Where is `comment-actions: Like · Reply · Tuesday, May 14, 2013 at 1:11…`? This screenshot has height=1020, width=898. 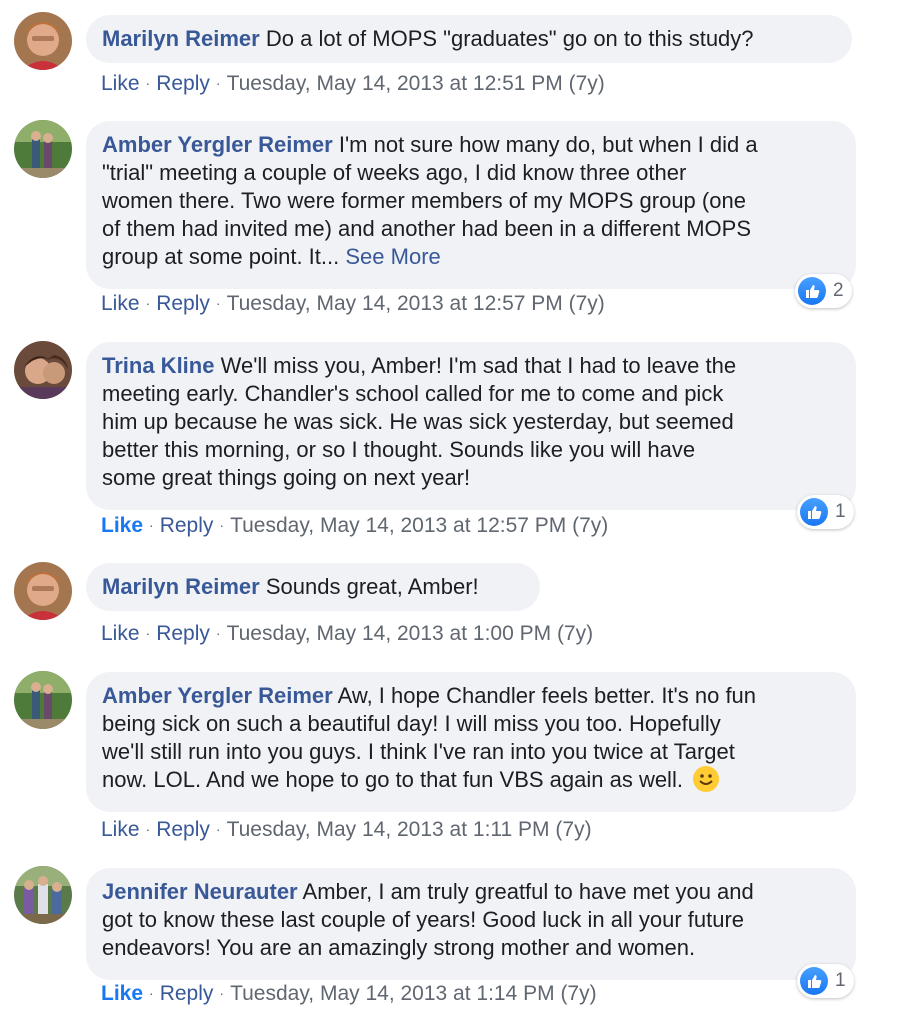
comment-actions: Like · Reply · Tuesday, May 14, 2013 at 1:11… is located at coordinates (346, 829).